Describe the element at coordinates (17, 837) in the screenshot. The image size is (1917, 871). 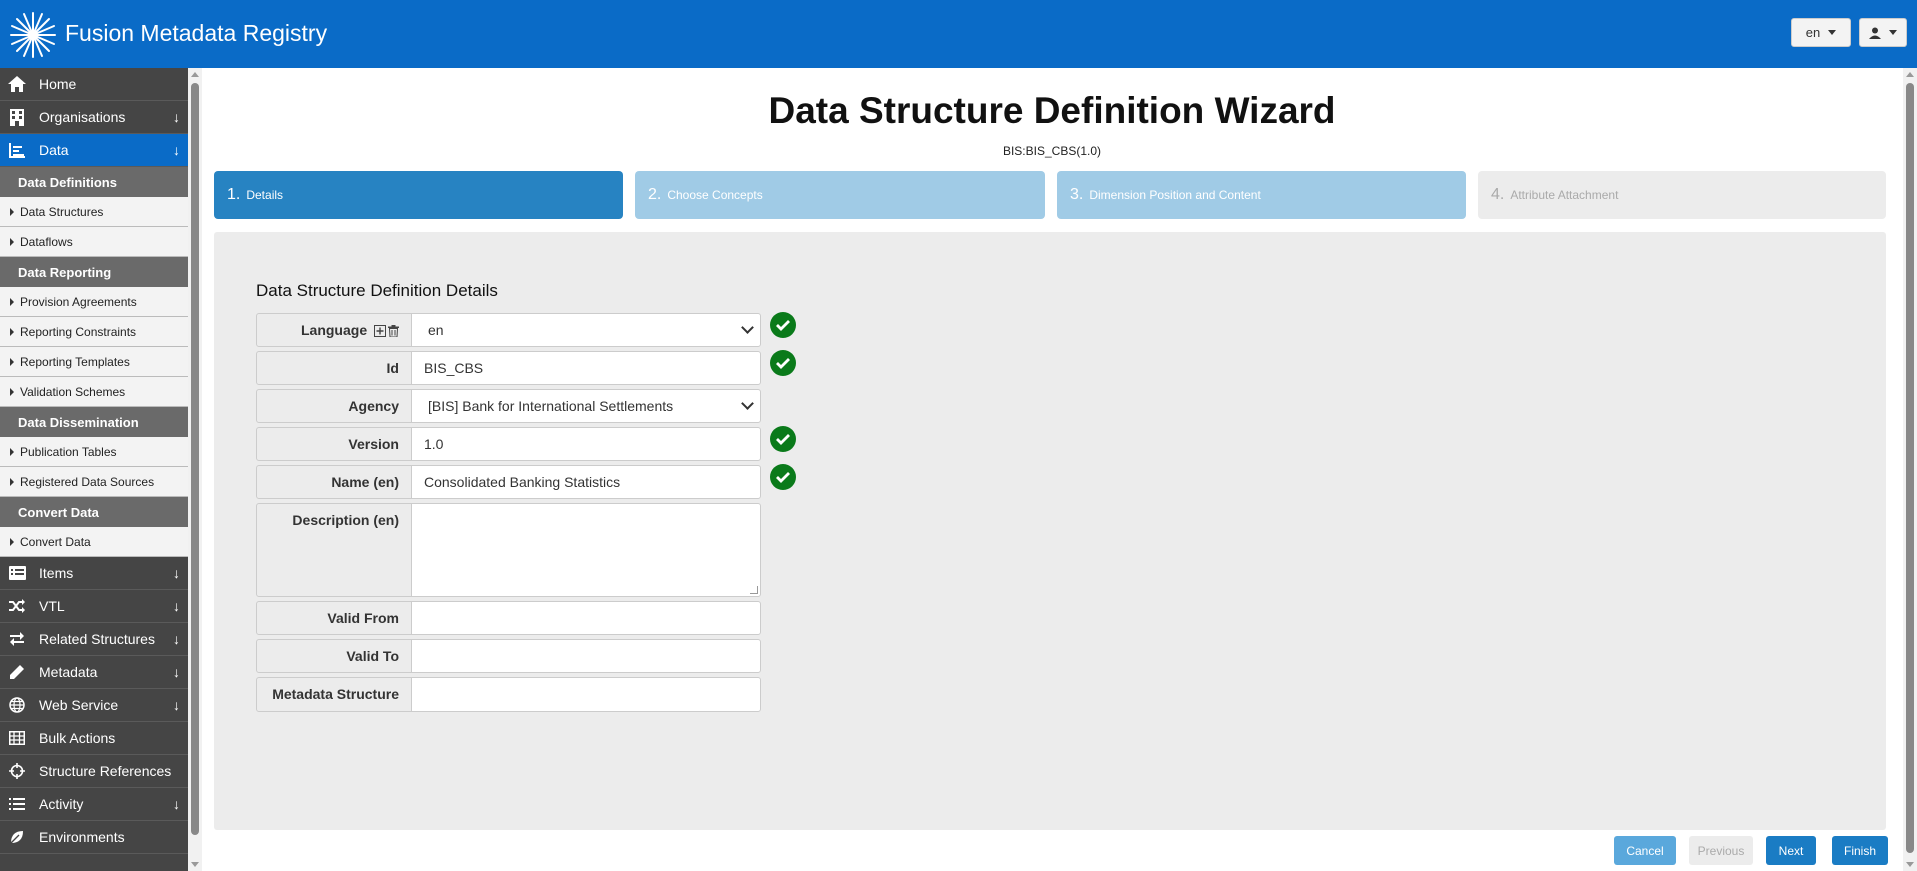
I see `leaf-icon` at that location.